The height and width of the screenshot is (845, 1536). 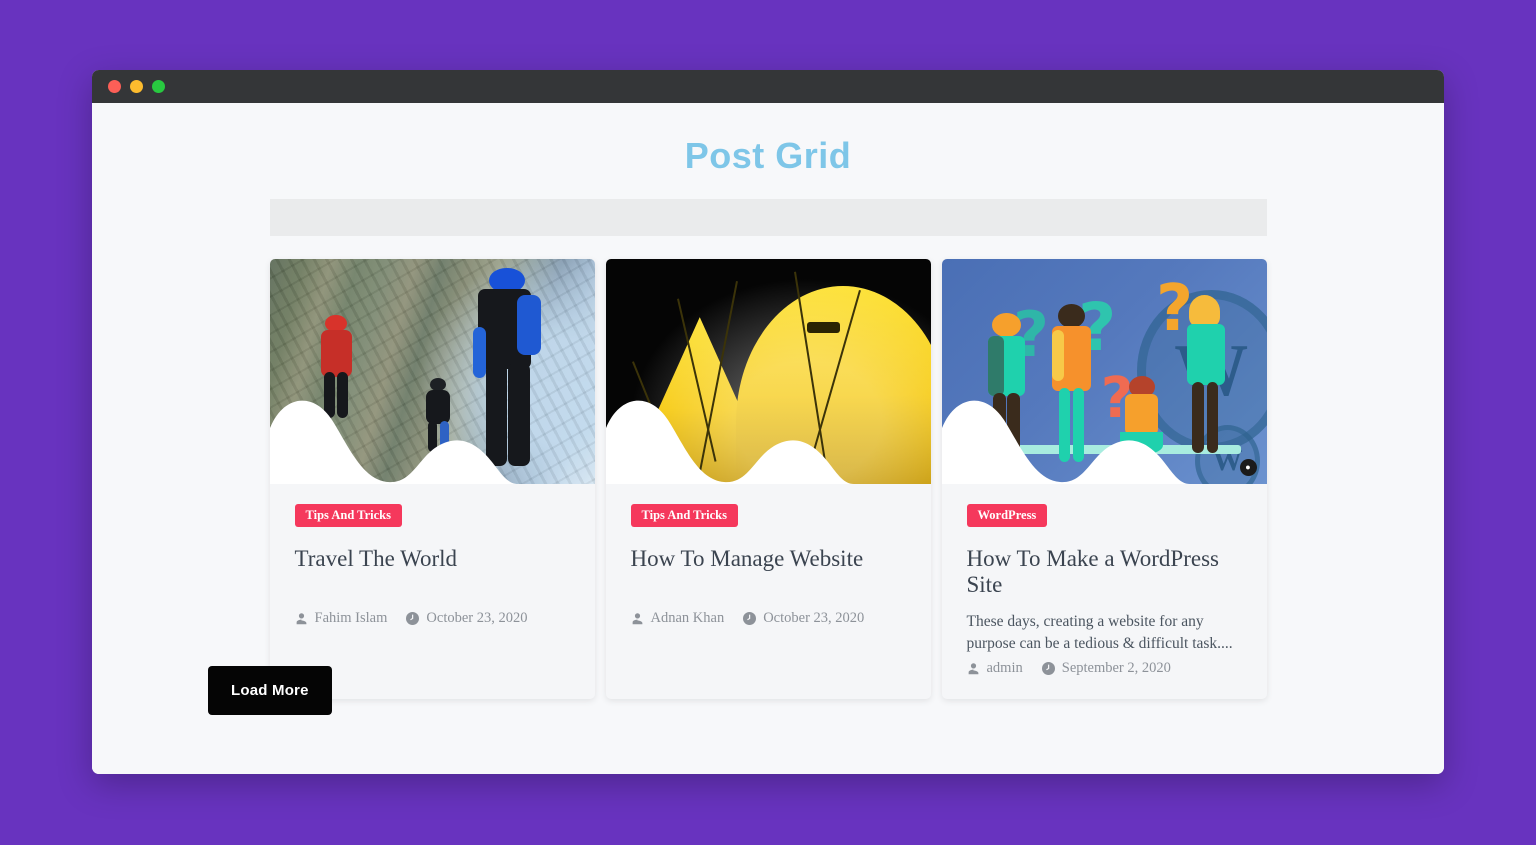 I want to click on post-date: September 2, 2020, so click(x=1106, y=668).